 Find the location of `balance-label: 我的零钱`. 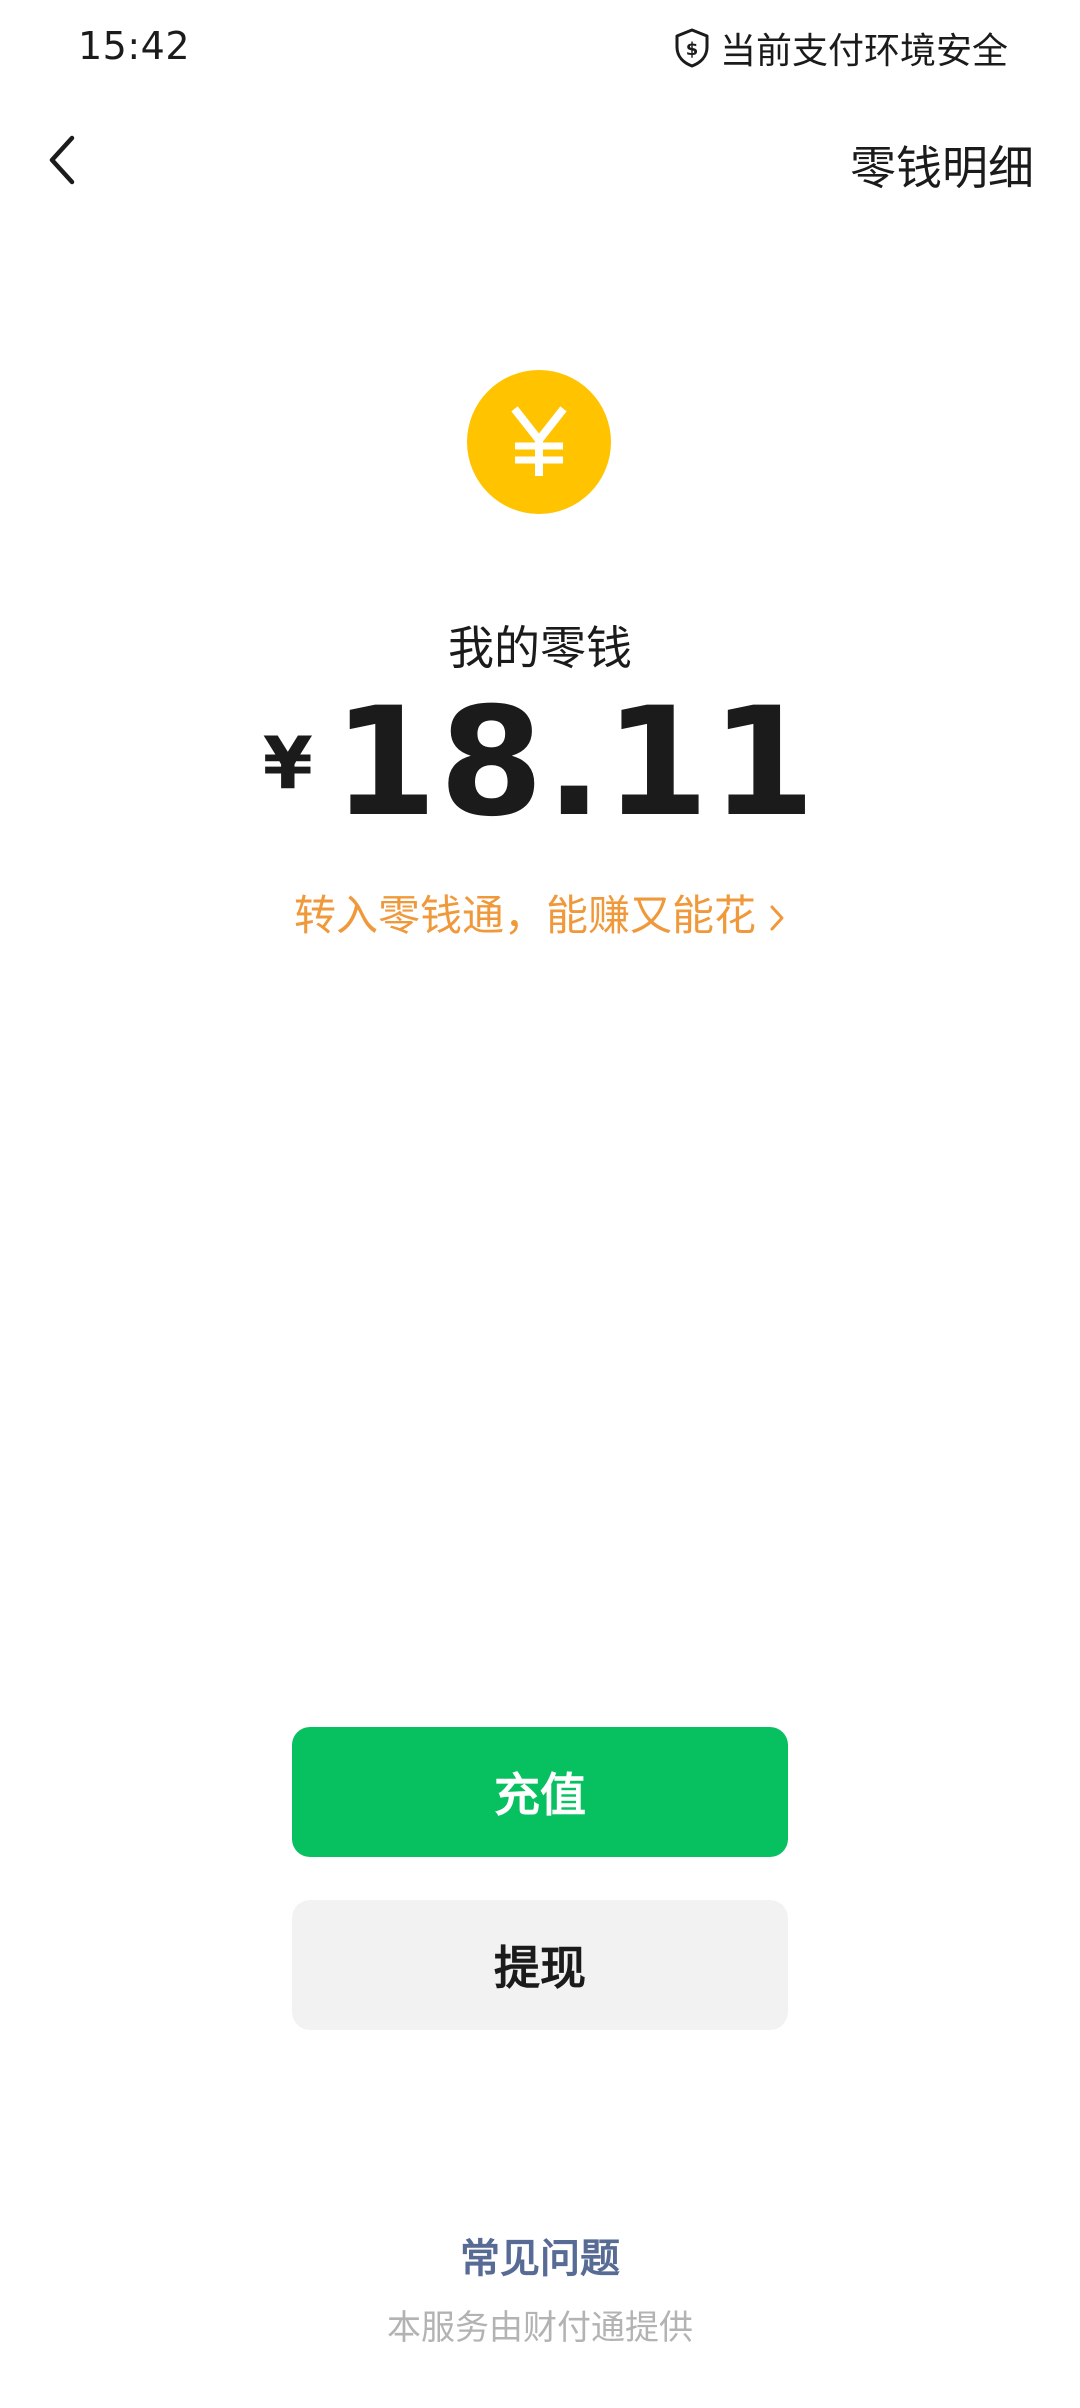

balance-label: 我的零钱 is located at coordinates (540, 648).